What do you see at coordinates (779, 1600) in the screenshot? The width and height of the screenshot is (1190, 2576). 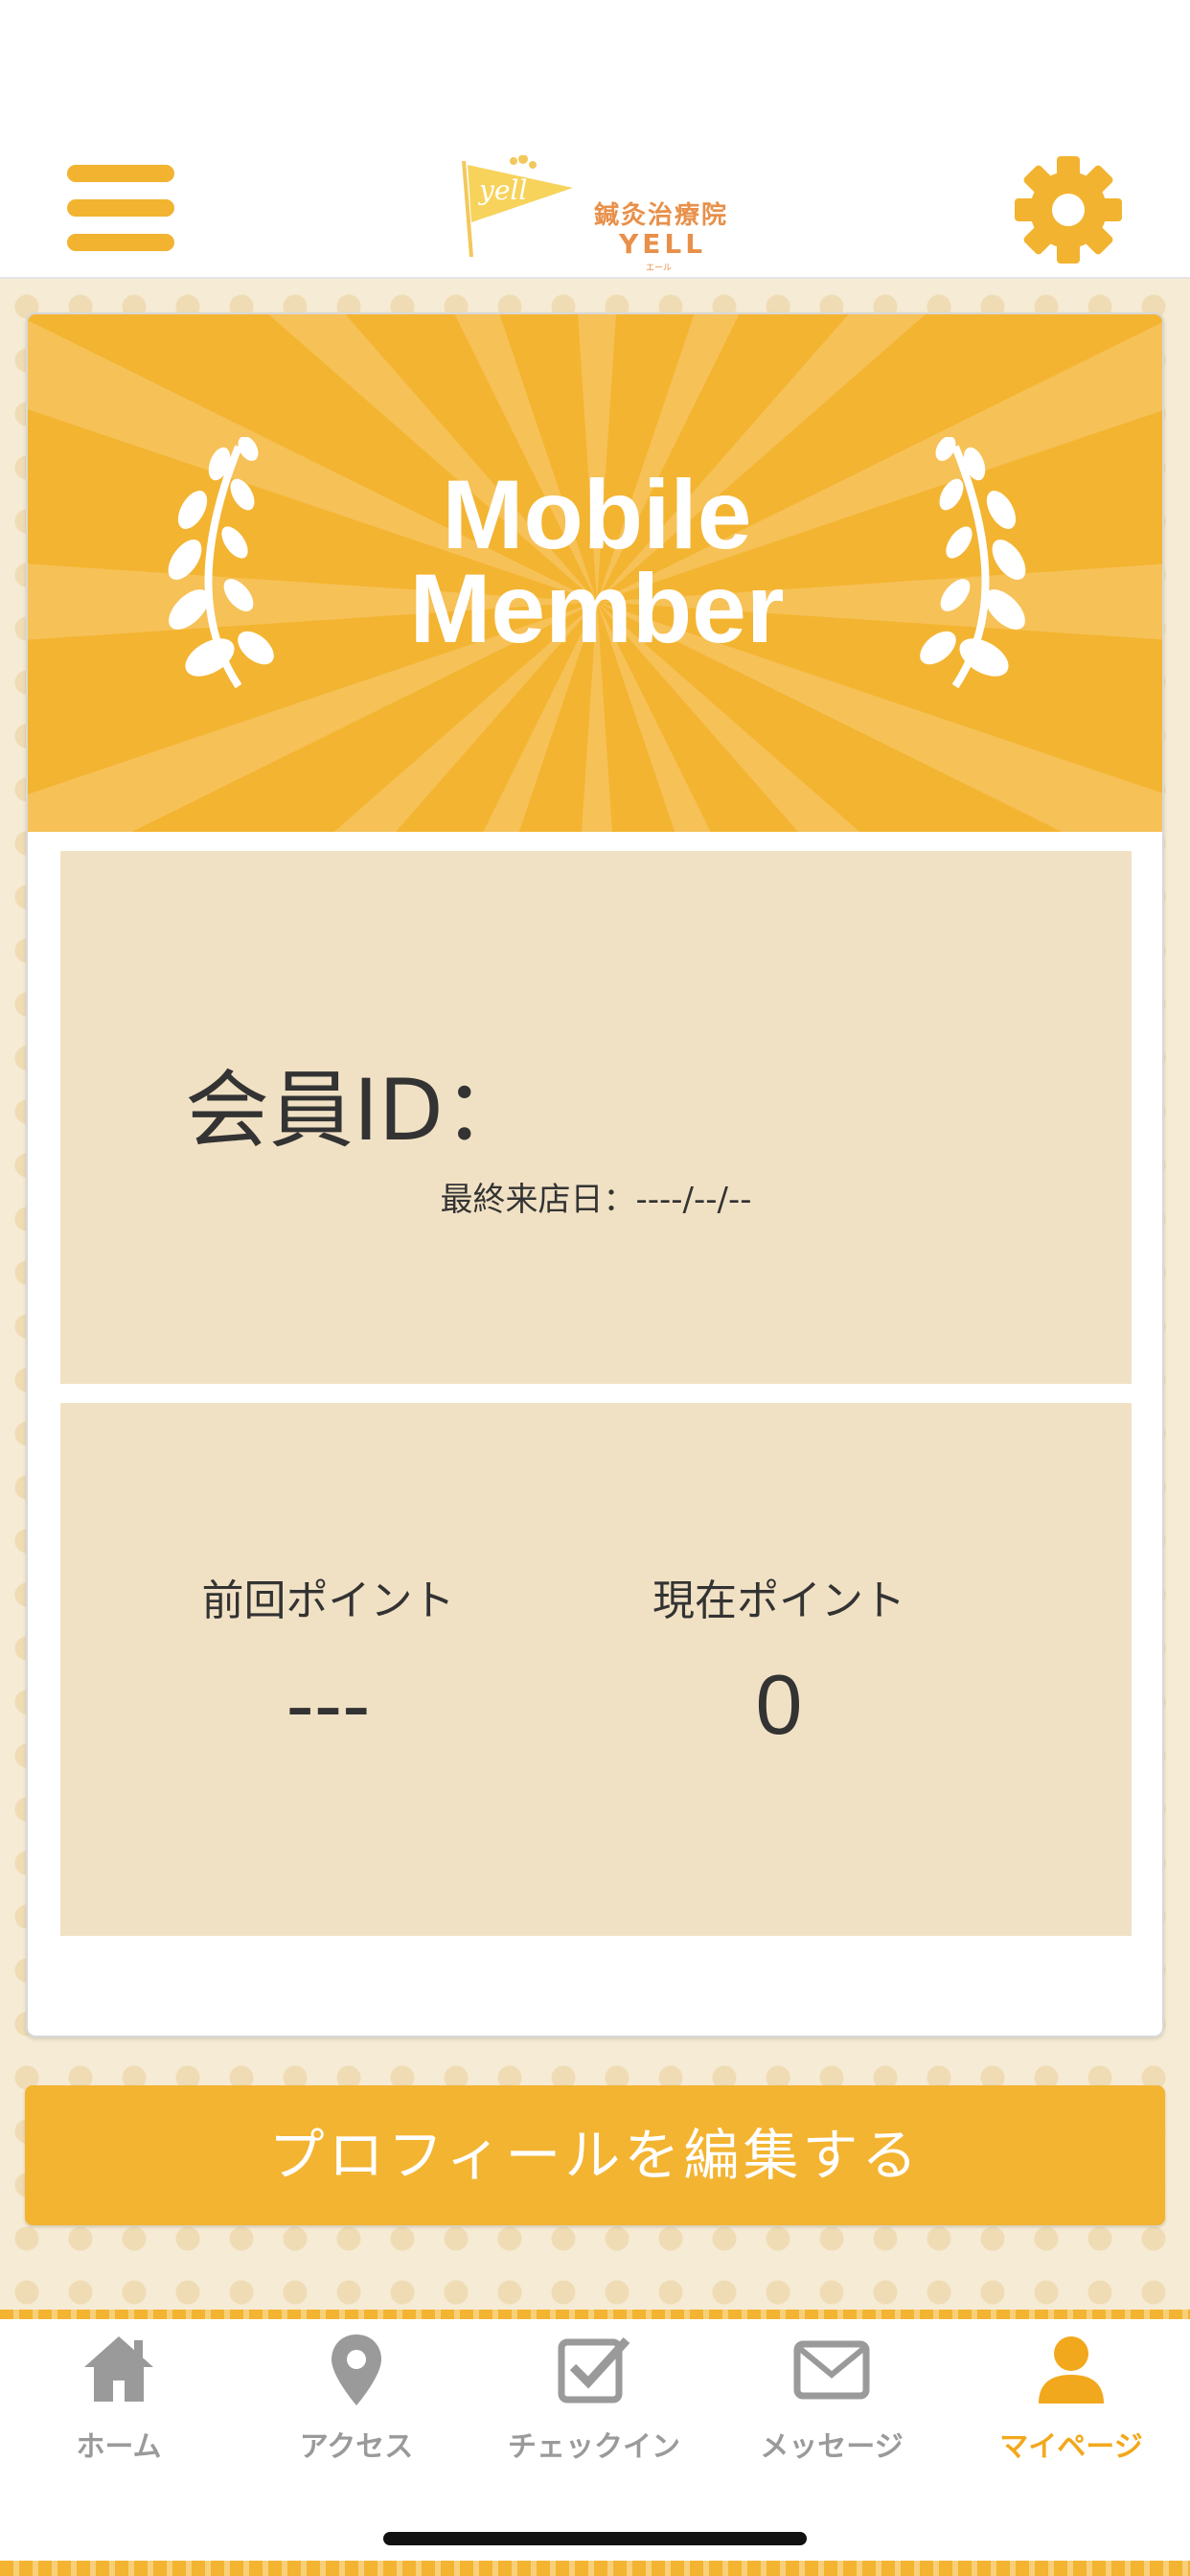 I see `current-points-label: 現在ポイント` at bounding box center [779, 1600].